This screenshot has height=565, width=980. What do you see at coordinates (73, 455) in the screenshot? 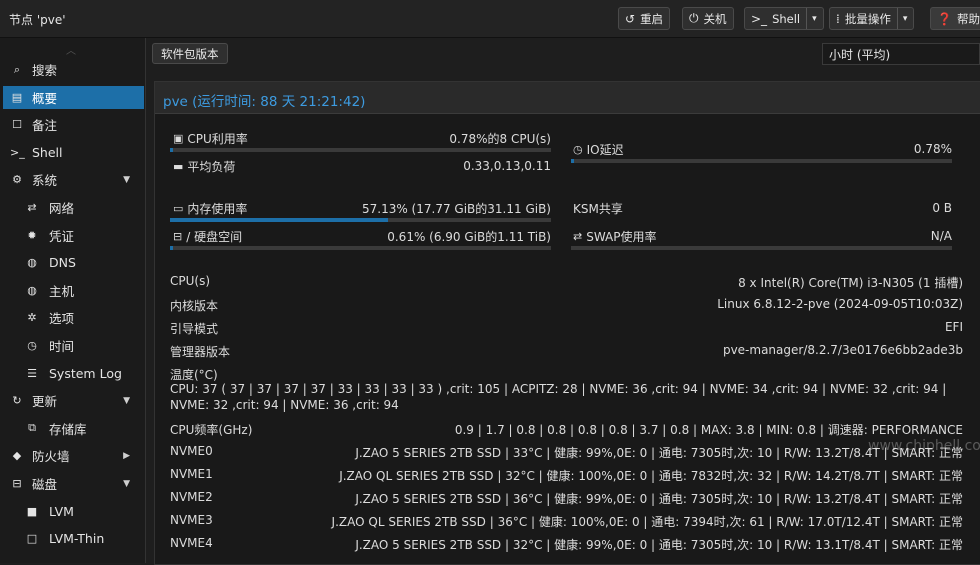
I see `sidebar-item: ◆ 防火墙 ▶` at bounding box center [73, 455].